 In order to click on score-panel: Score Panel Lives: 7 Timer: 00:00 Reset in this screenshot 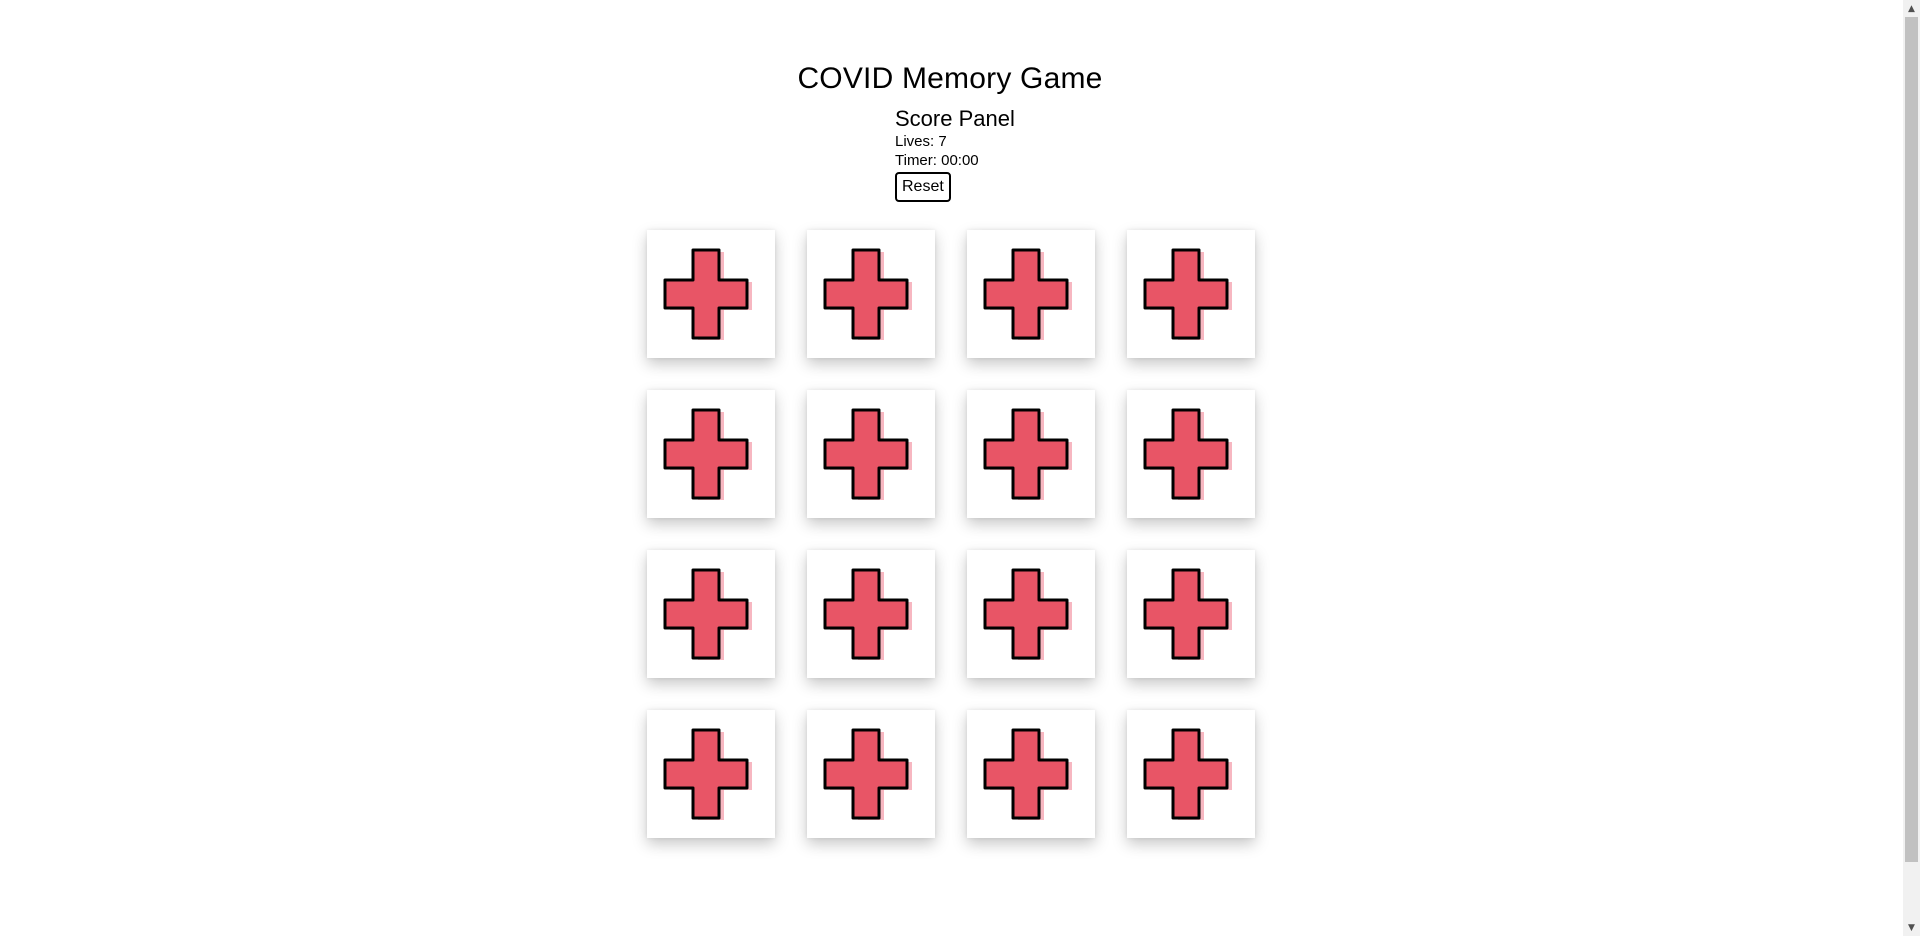, I will do `click(955, 154)`.